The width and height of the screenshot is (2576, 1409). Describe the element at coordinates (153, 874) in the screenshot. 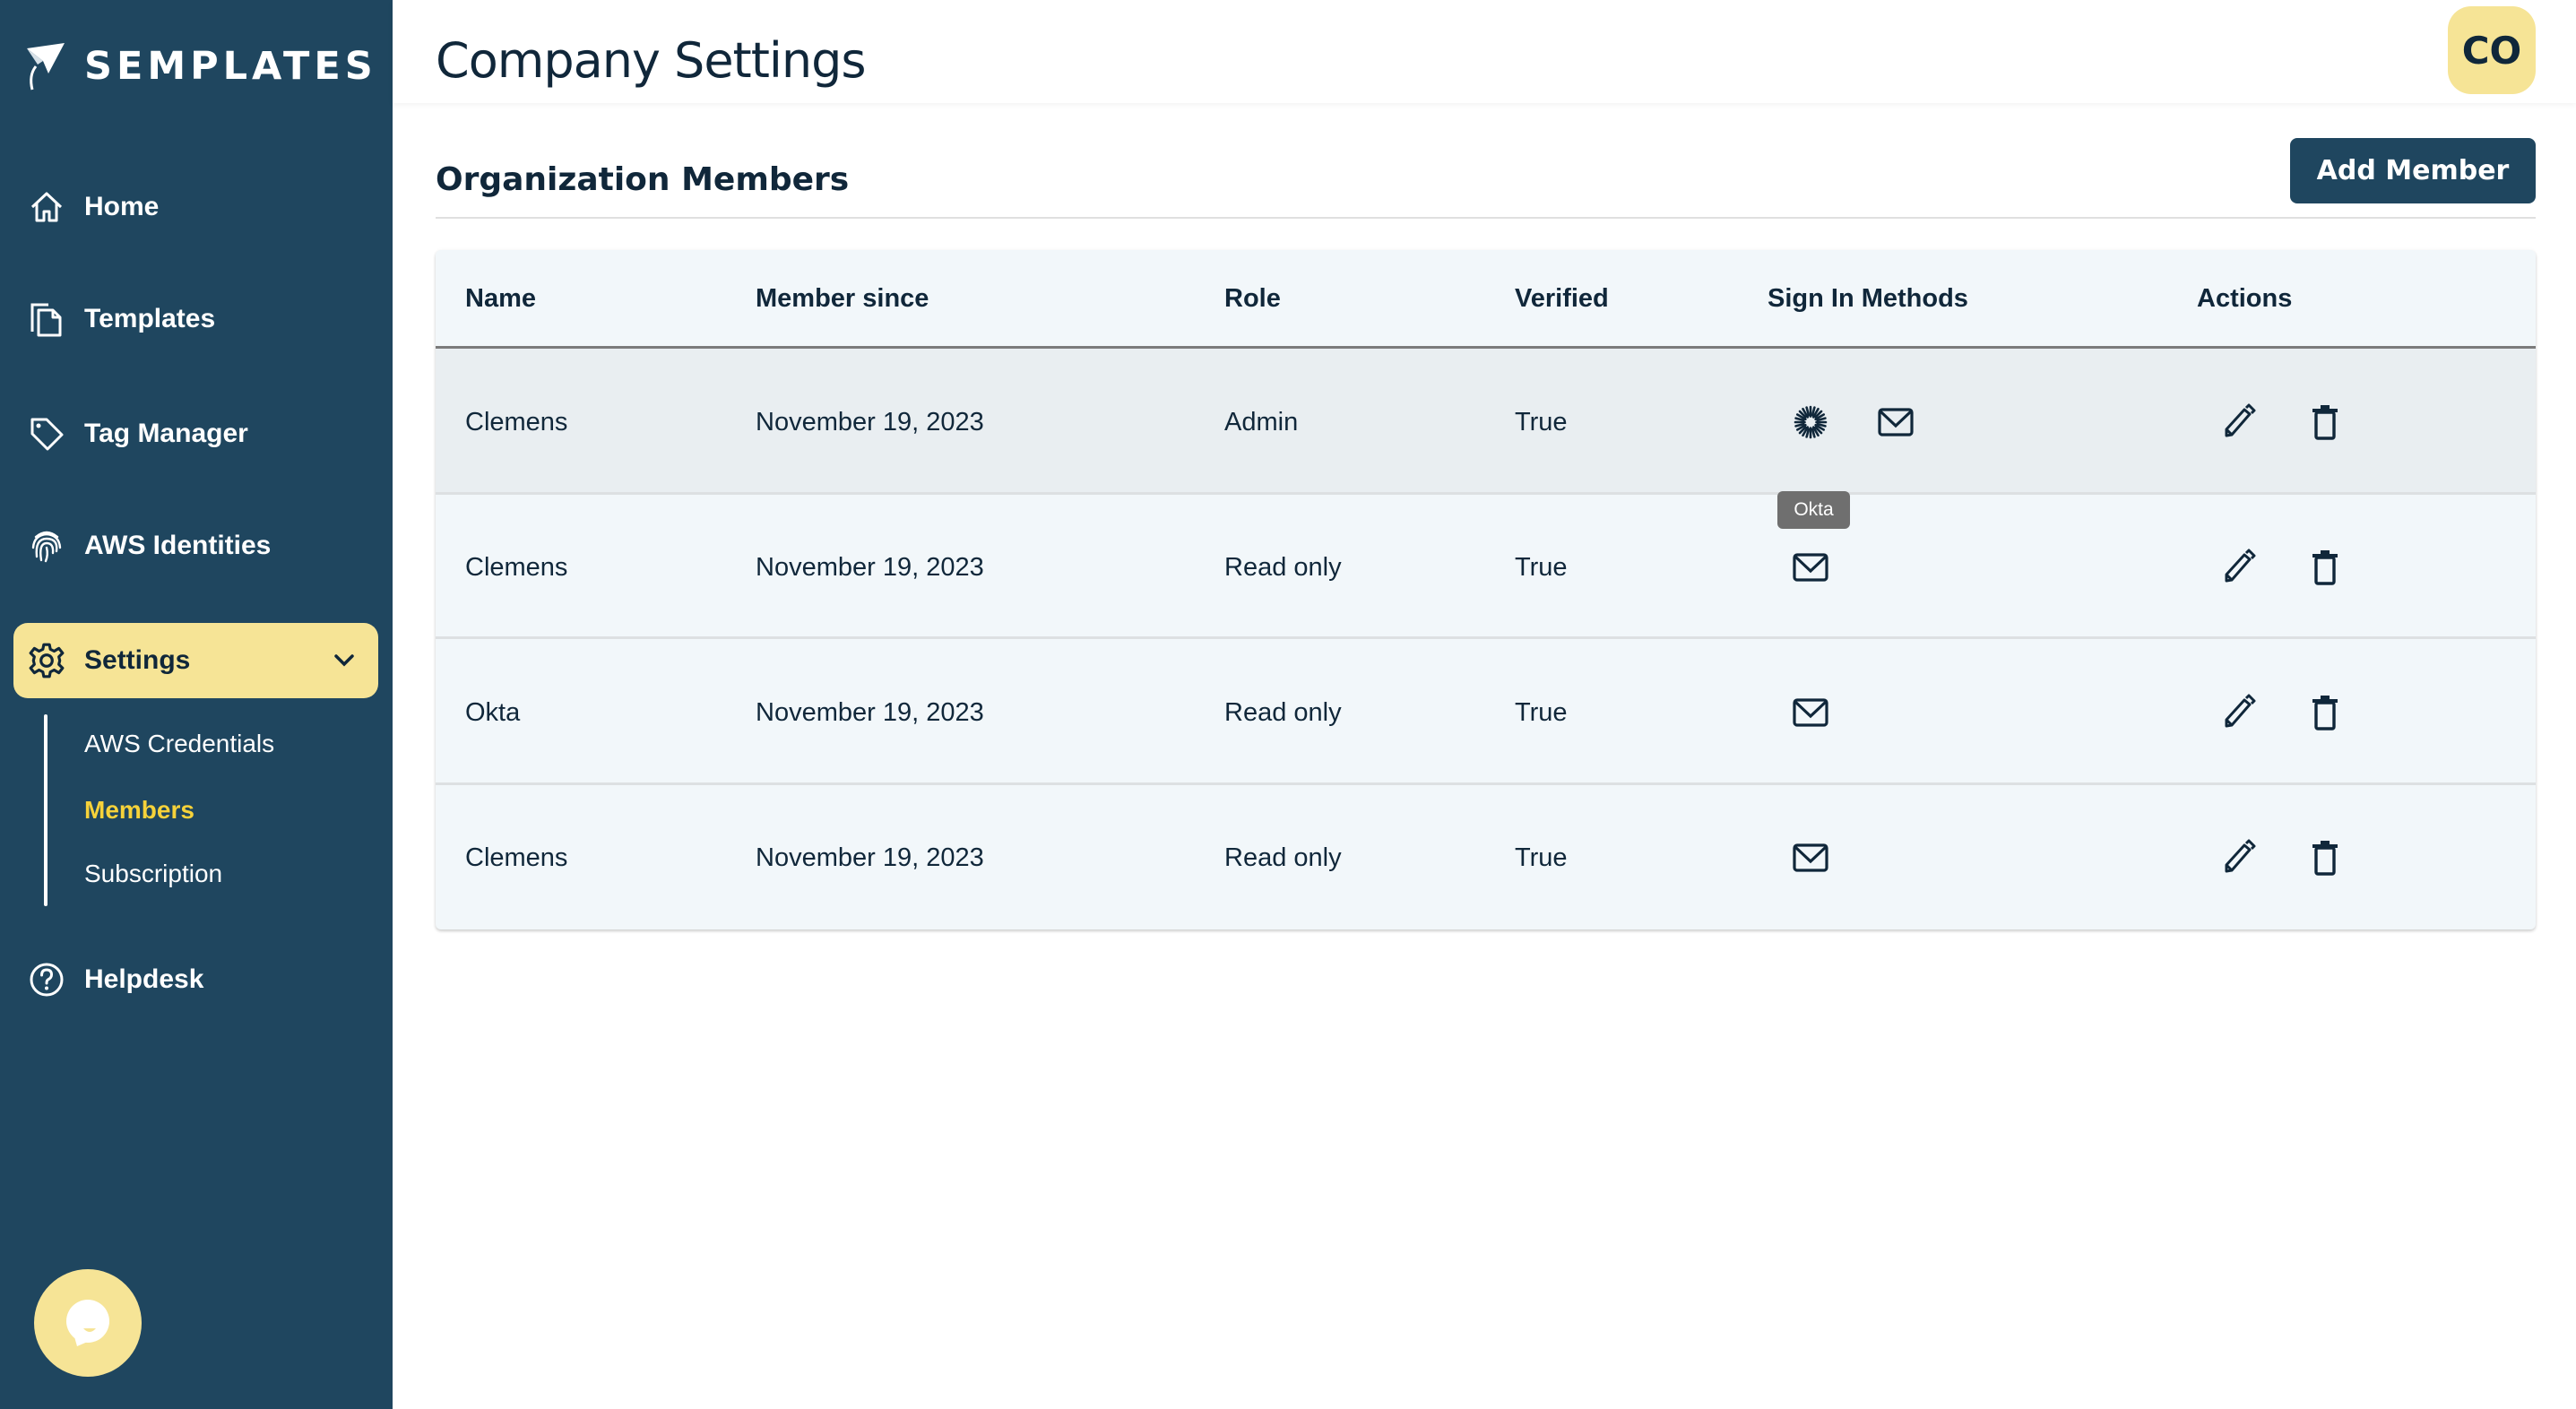

I see `sidebar-subitem-subscription: Subscription` at that location.